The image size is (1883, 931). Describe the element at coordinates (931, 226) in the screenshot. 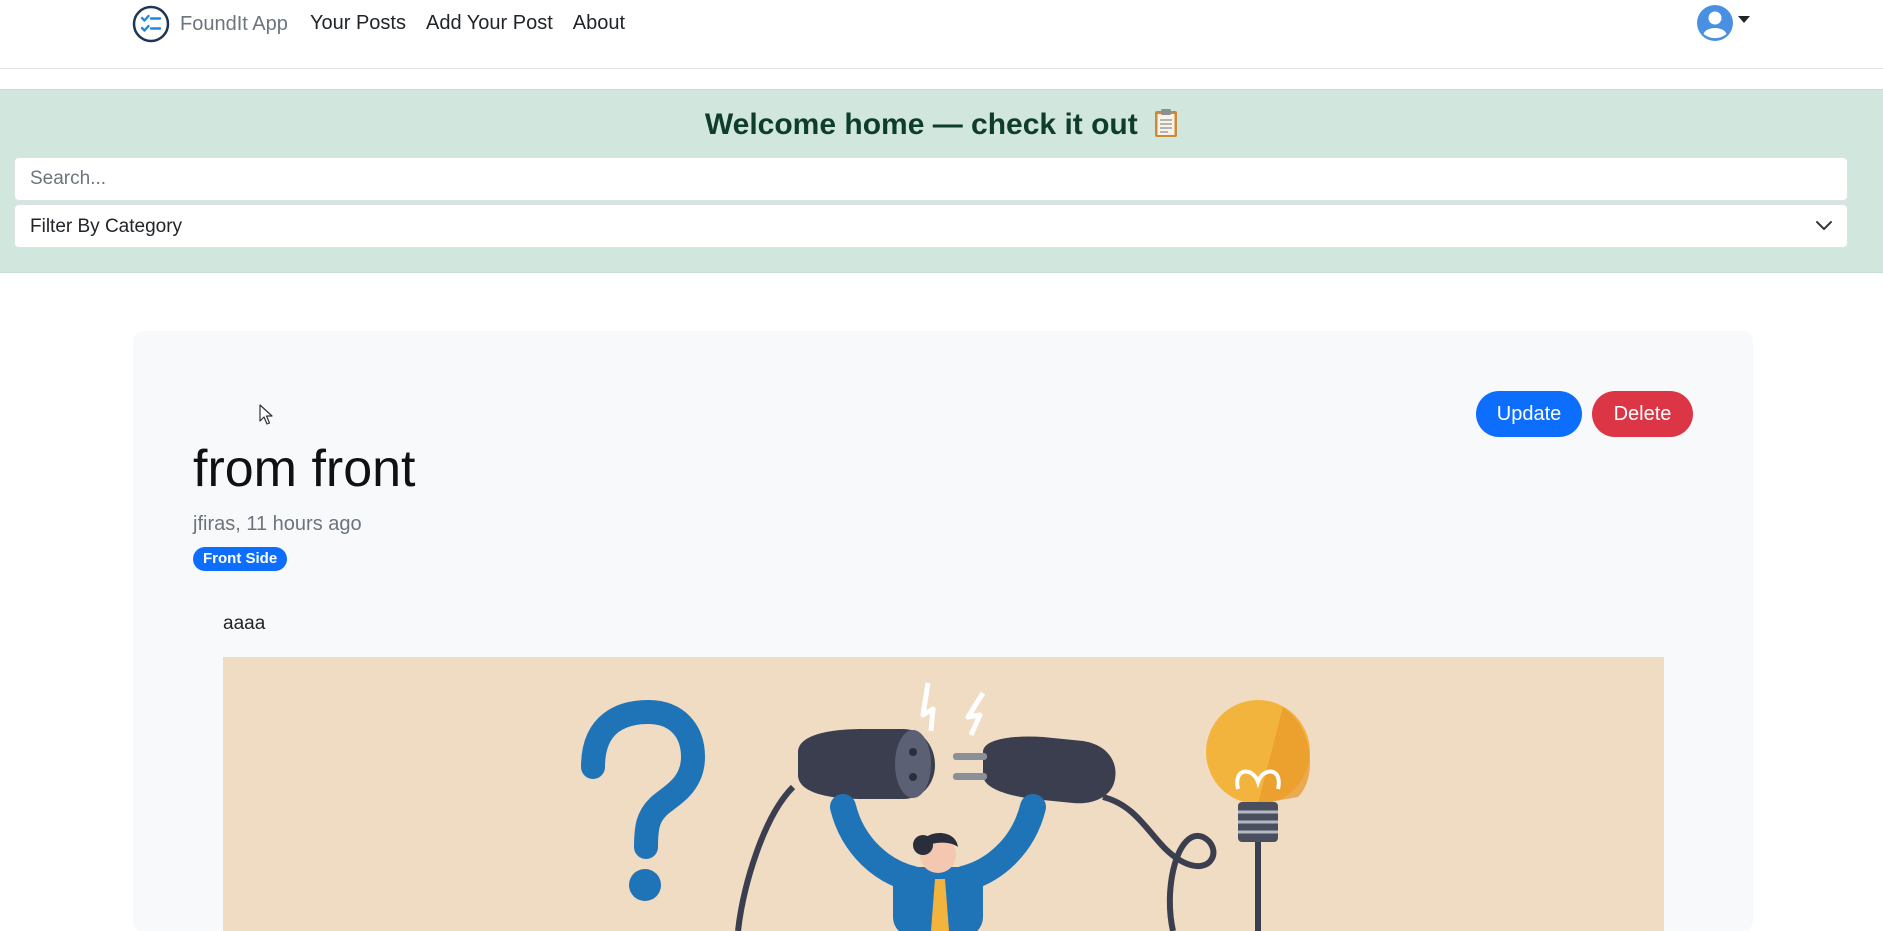

I see `category-filter-select: Filter By Category` at that location.